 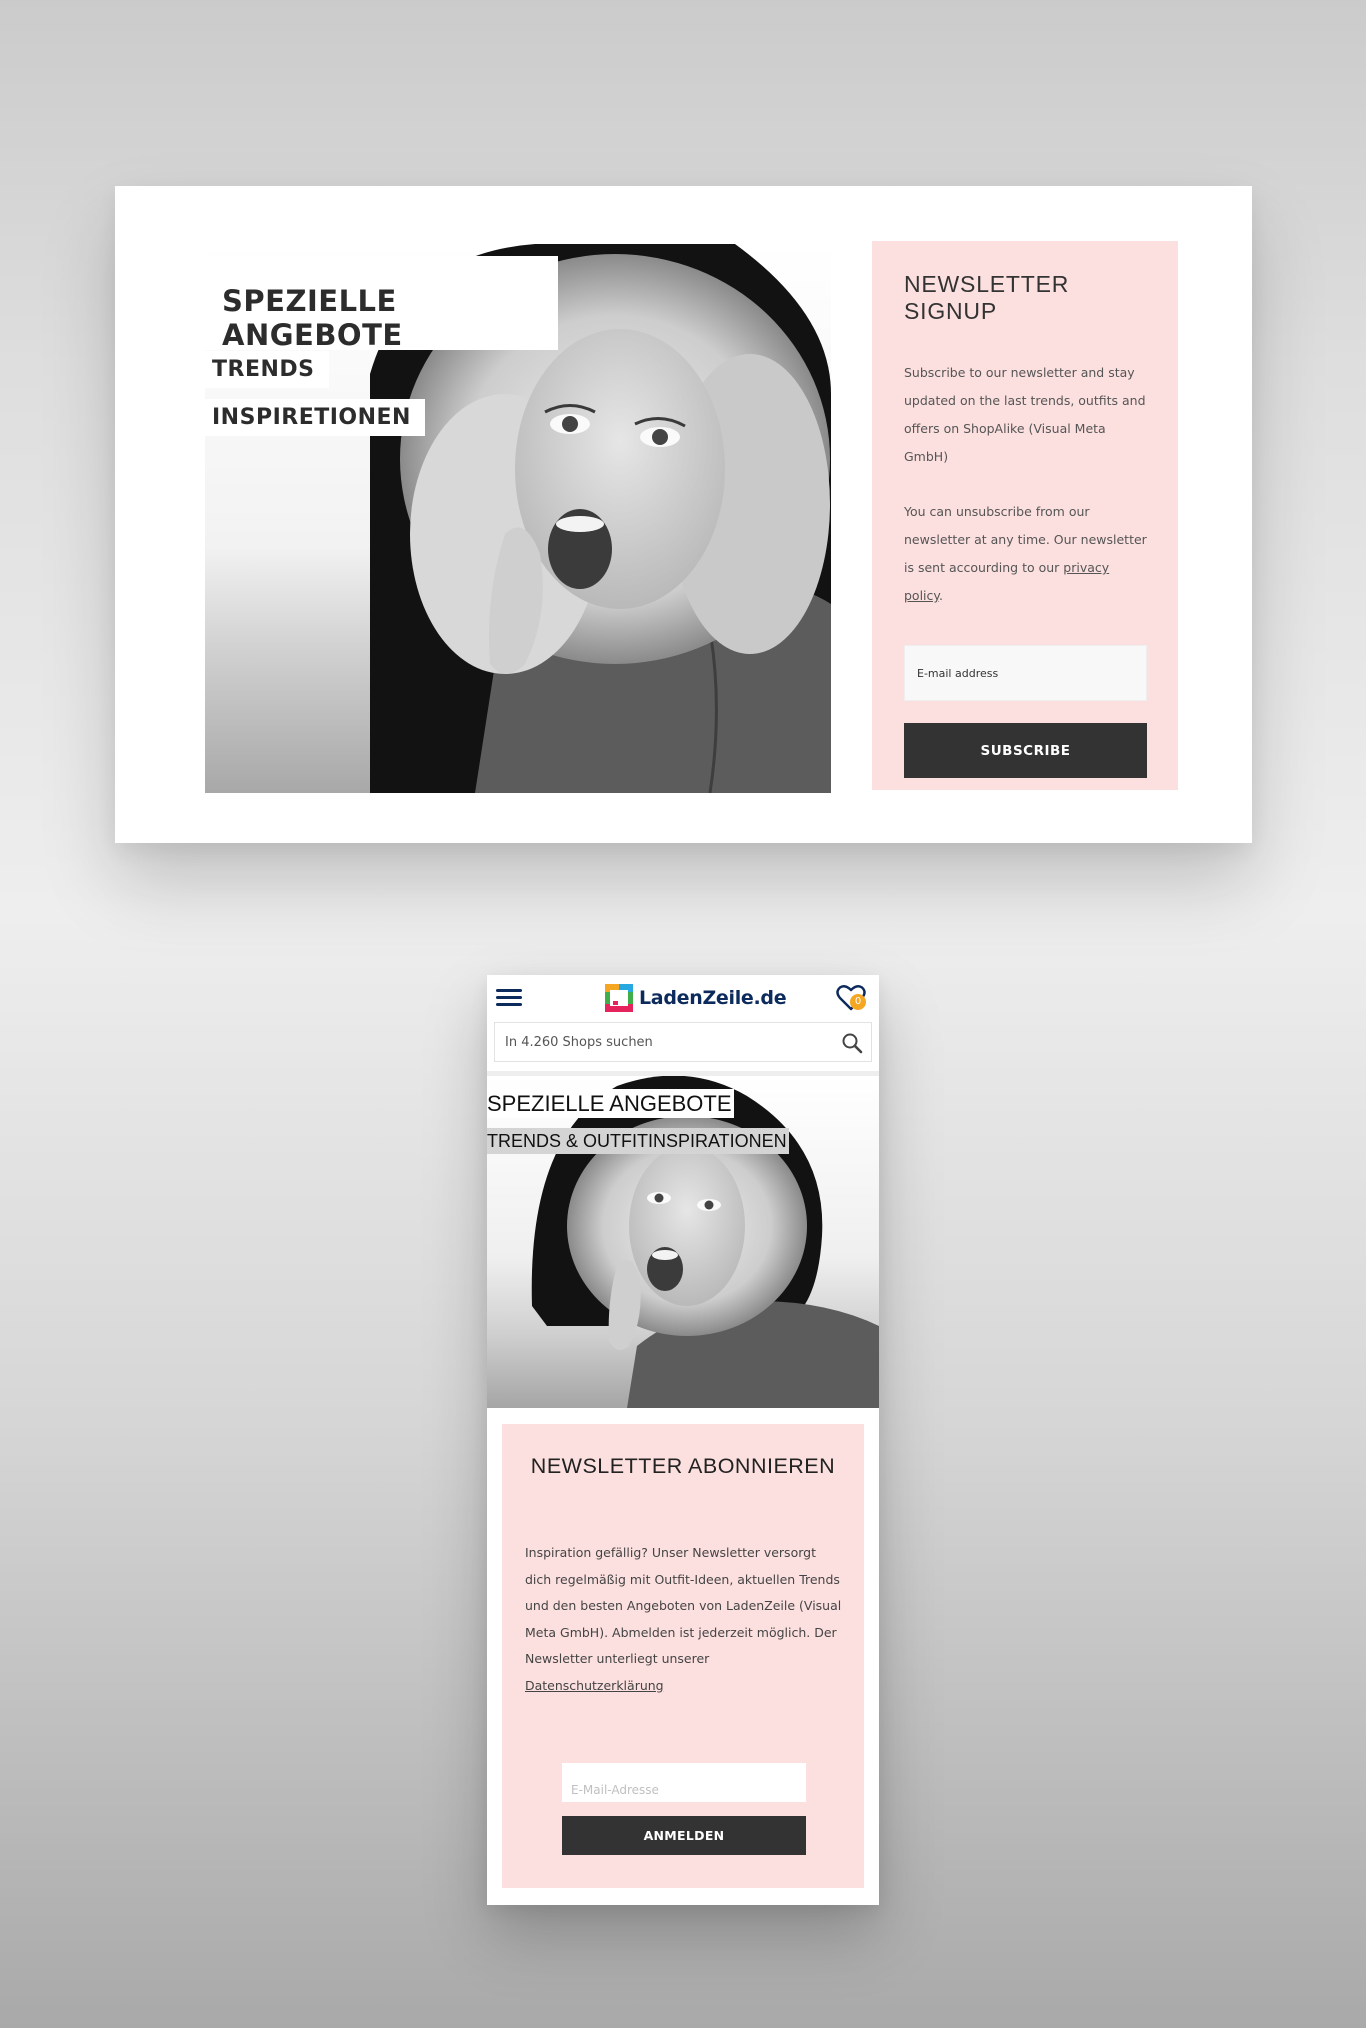 What do you see at coordinates (941, 595) in the screenshot?
I see `unsubscribe-text-end: .` at bounding box center [941, 595].